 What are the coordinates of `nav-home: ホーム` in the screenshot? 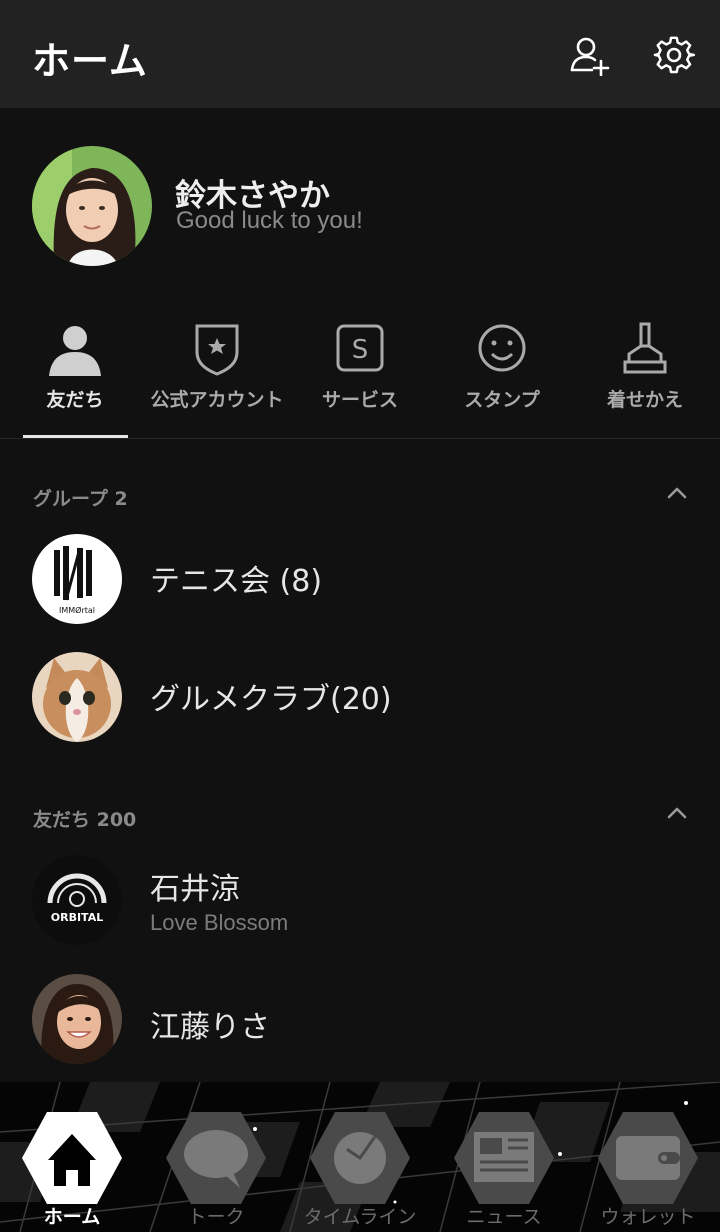 It's located at (72, 1157).